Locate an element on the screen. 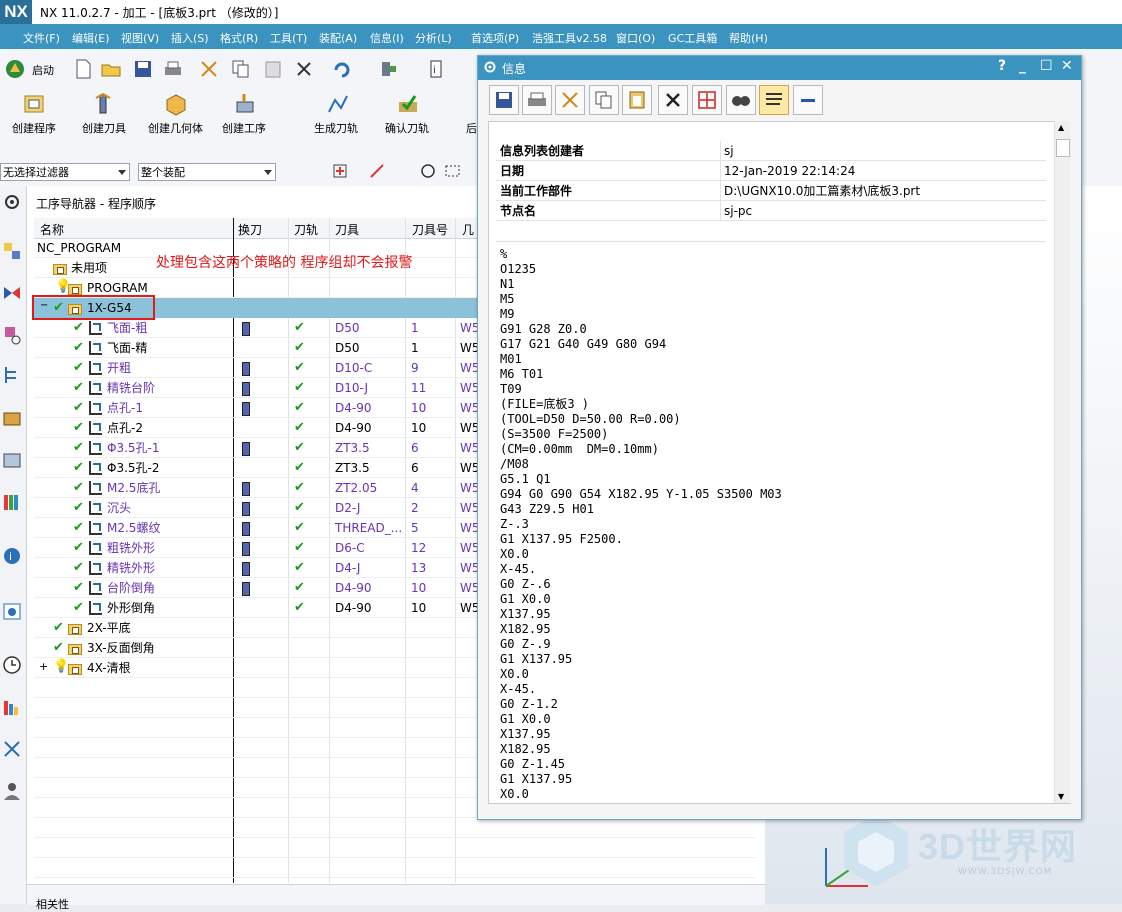 This screenshot has width=1122, height=912. constraint-navigator-icon is located at coordinates (12, 293).